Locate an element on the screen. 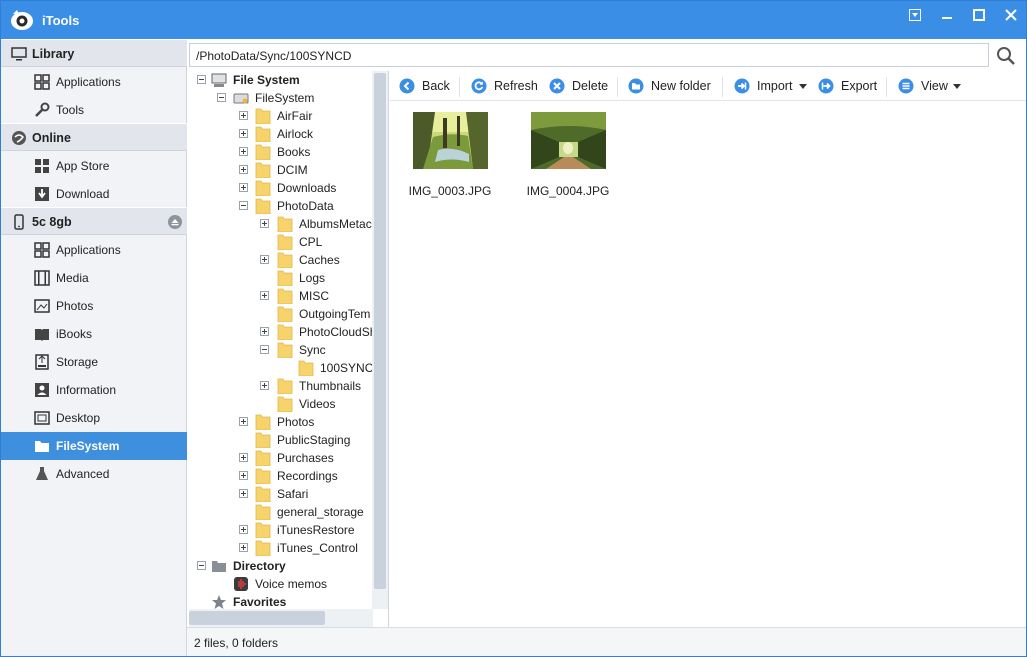 This screenshot has height=657, width=1027. minimize-button is located at coordinates (947, 15).